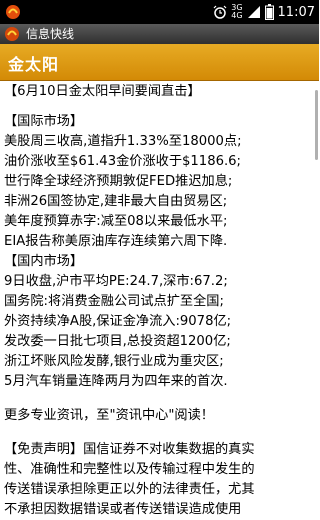 The width and height of the screenshot is (320, 520). What do you see at coordinates (129, 469) in the screenshot?
I see `disclaimer-line: 性、准确性和完整性以及传输过程中发生的` at bounding box center [129, 469].